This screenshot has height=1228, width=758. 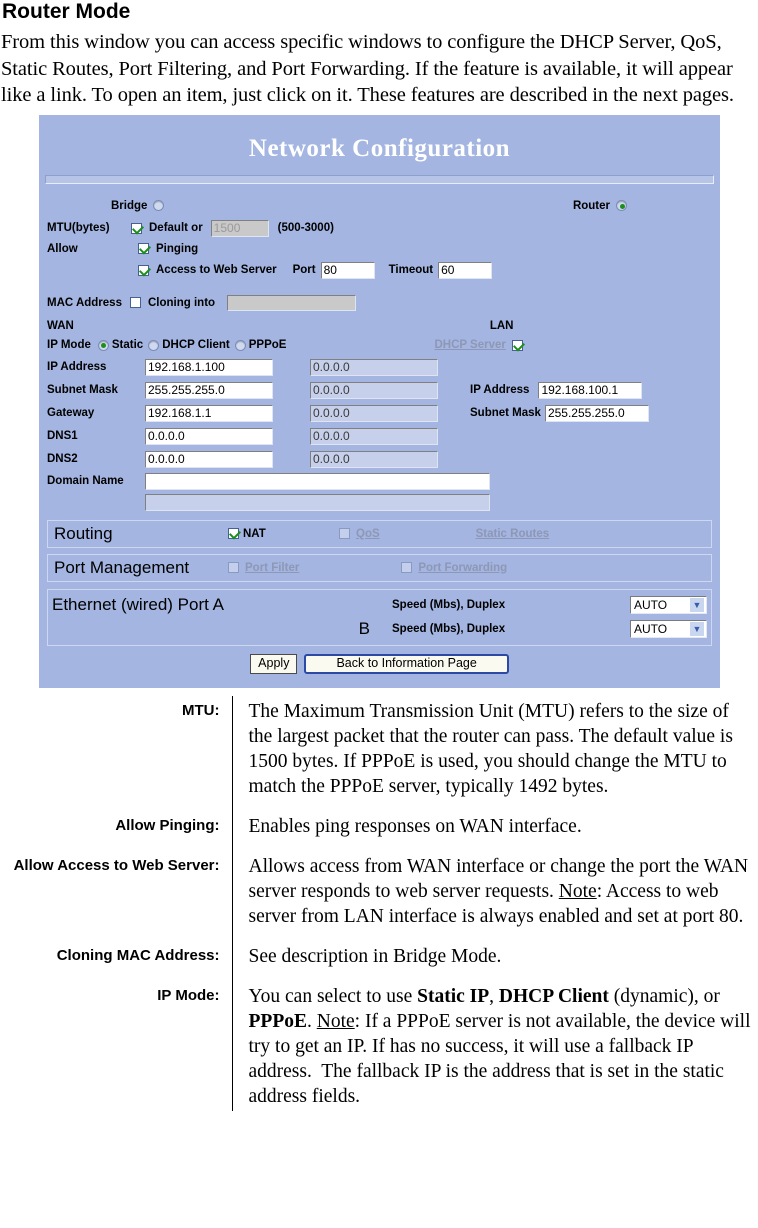 I want to click on ip-mode-dhcp-radio, so click(x=154, y=345).